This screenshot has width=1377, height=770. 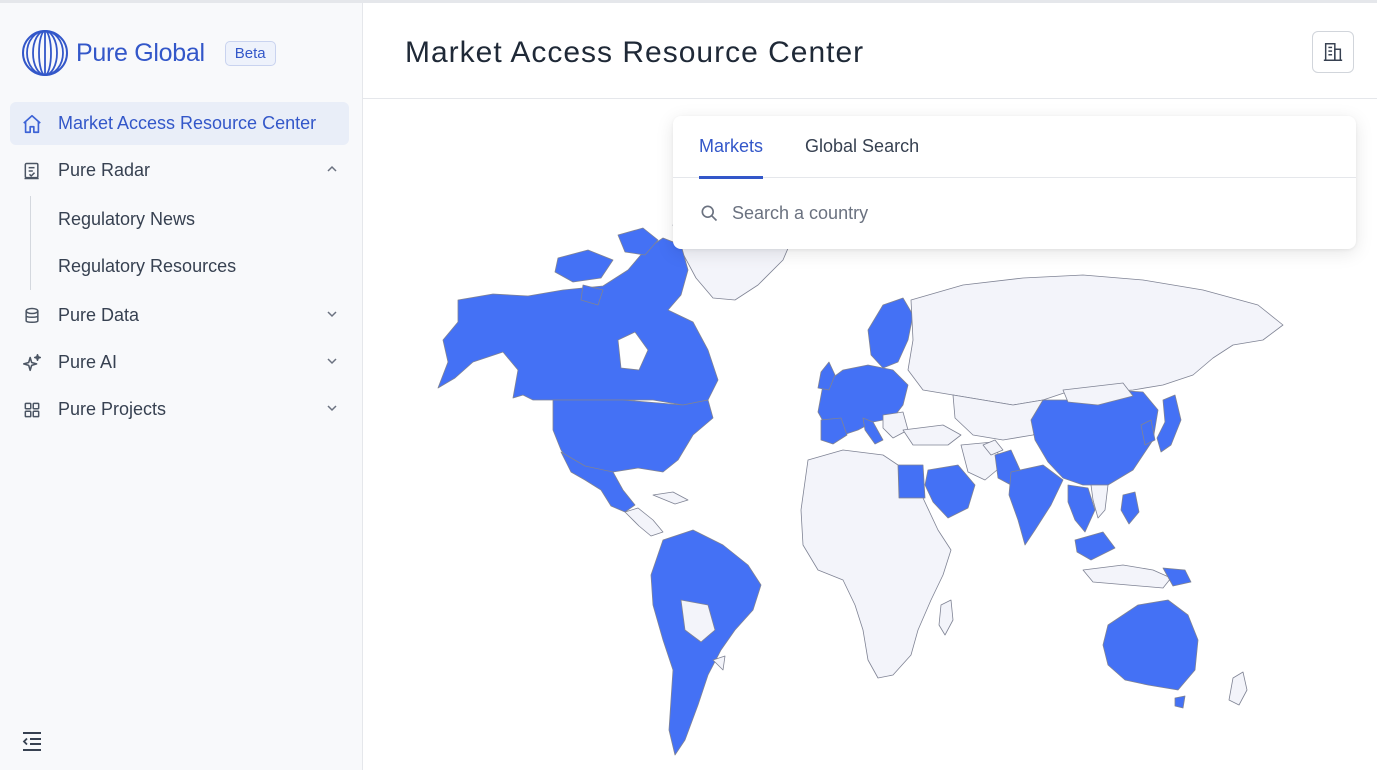 I want to click on pure-radar-submenu: Regulatory News Regulatory Resources, so click(x=189, y=243).